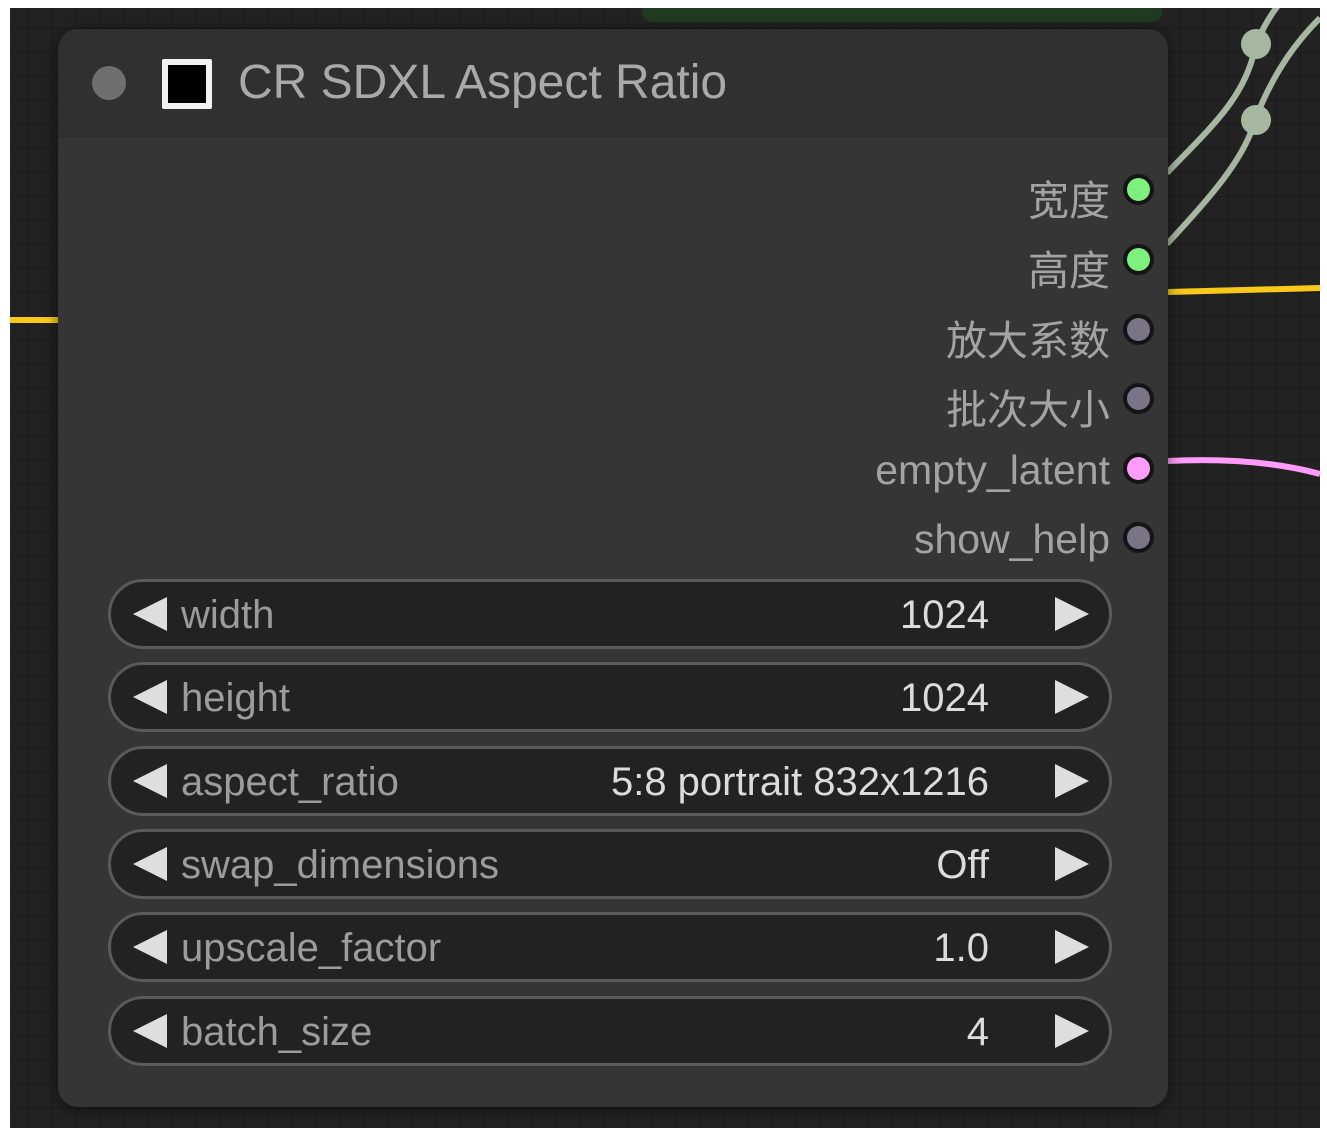 The height and width of the screenshot is (1128, 1327). I want to click on widget-value: 5:8 portrait 832x1216, so click(800, 782).